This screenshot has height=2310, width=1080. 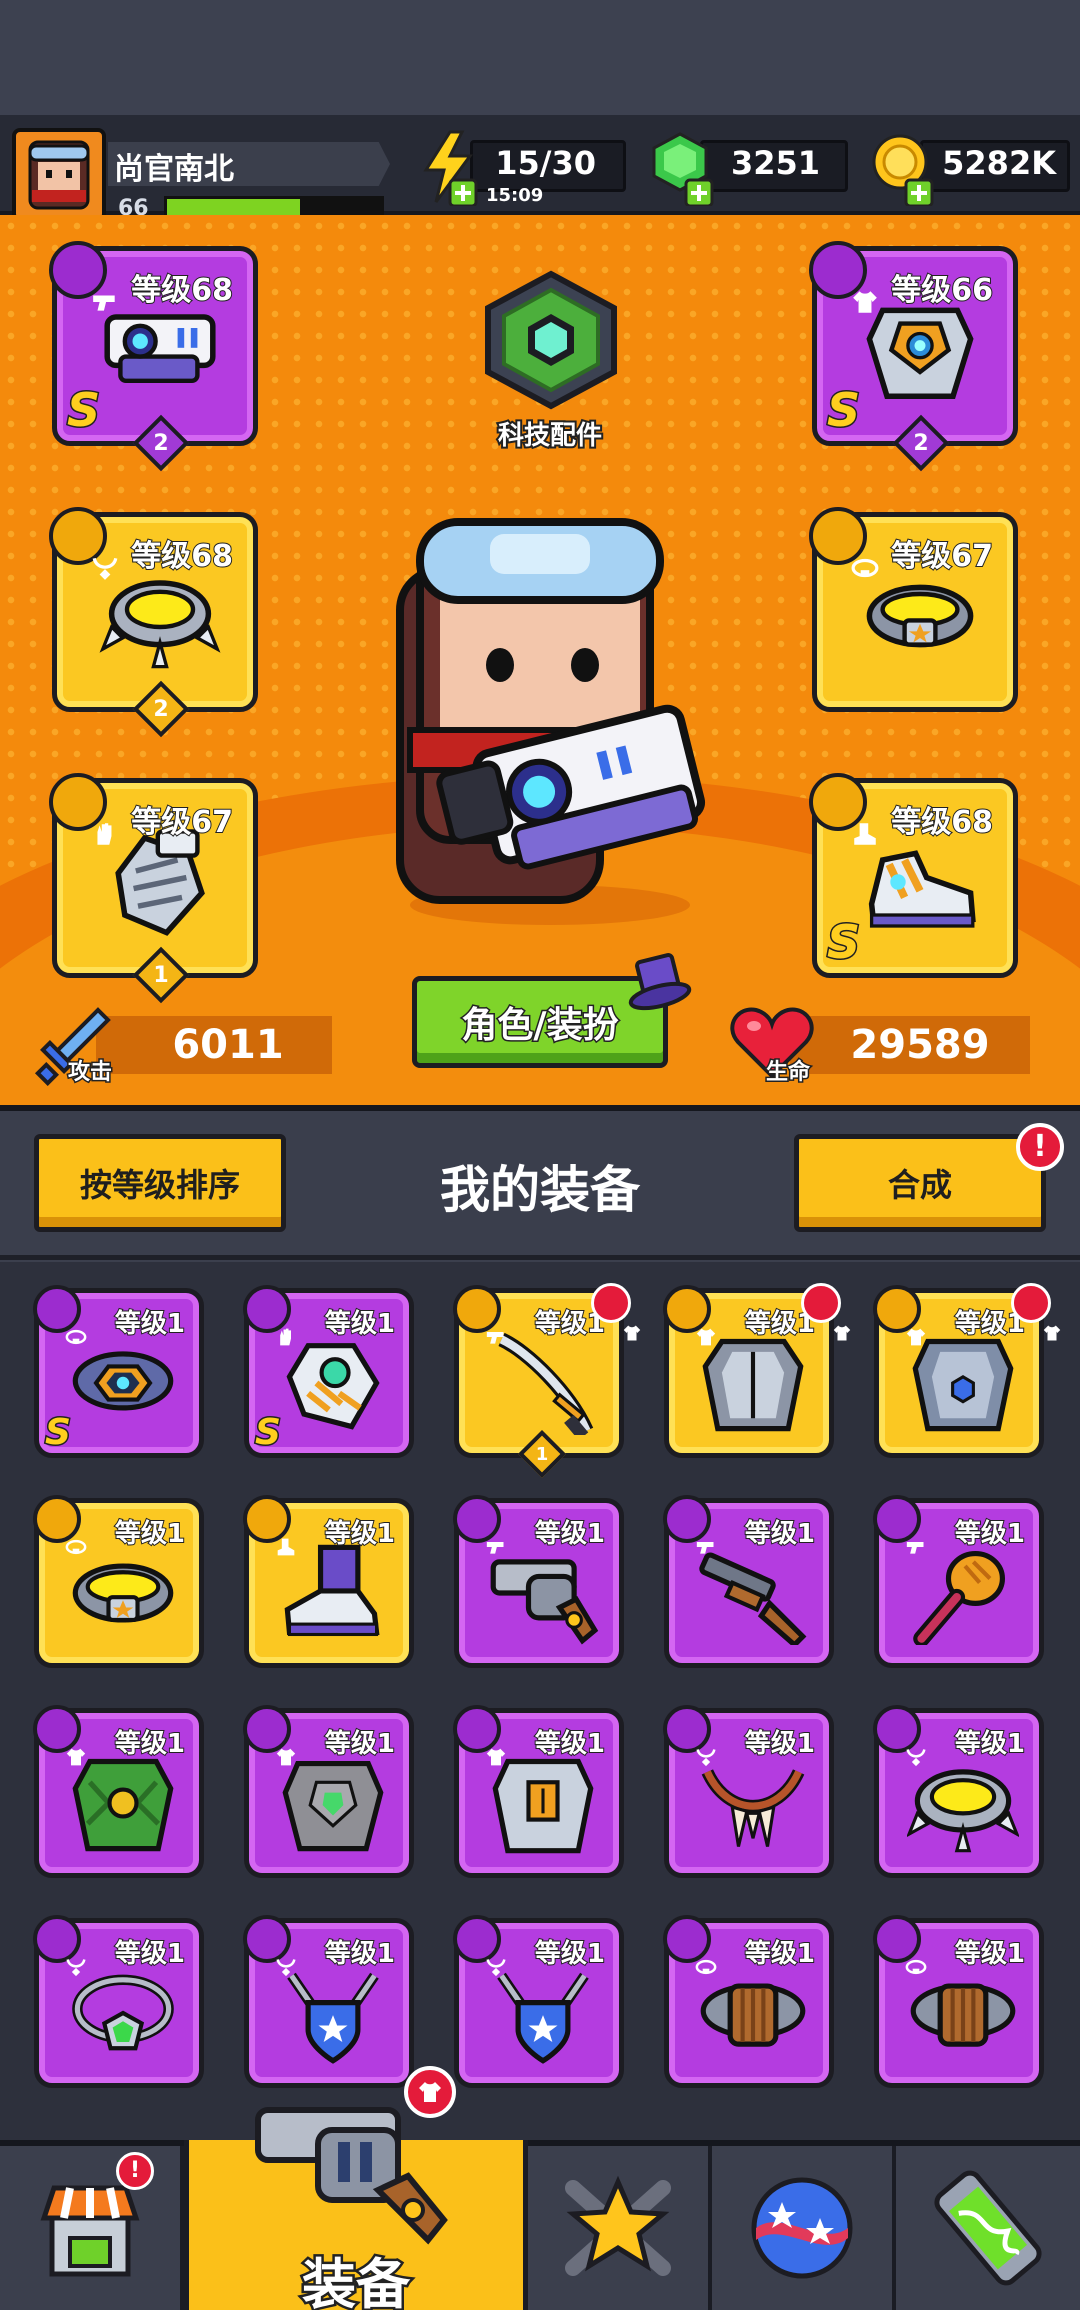 What do you see at coordinates (551, 340) in the screenshot?
I see `tech-parts-button` at bounding box center [551, 340].